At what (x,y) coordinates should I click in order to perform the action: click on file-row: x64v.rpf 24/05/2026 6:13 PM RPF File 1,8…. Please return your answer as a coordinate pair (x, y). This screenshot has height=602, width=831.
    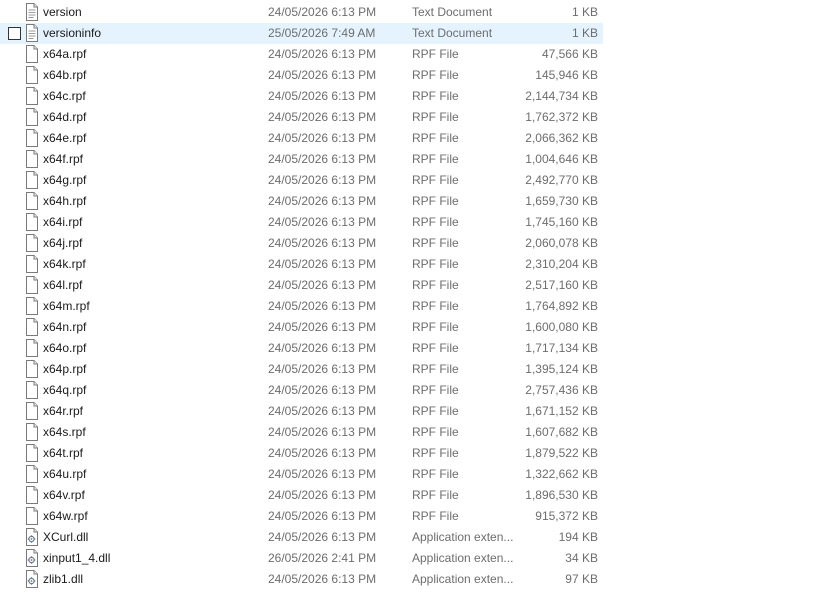
    Looking at the image, I should click on (301, 495).